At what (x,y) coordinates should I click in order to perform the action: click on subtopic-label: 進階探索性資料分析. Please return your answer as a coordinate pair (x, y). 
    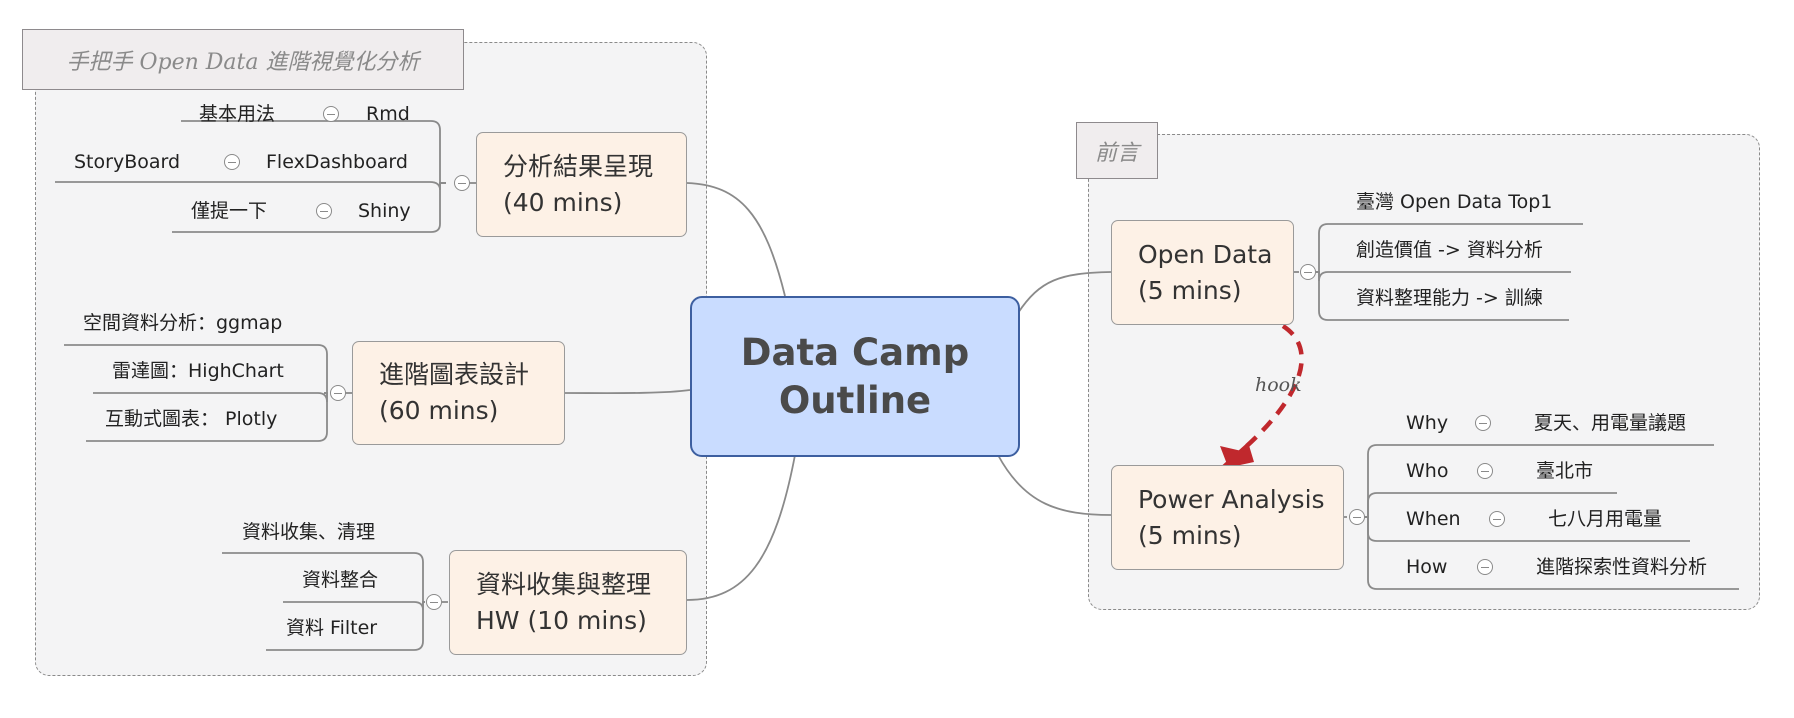
    Looking at the image, I should click on (1621, 567).